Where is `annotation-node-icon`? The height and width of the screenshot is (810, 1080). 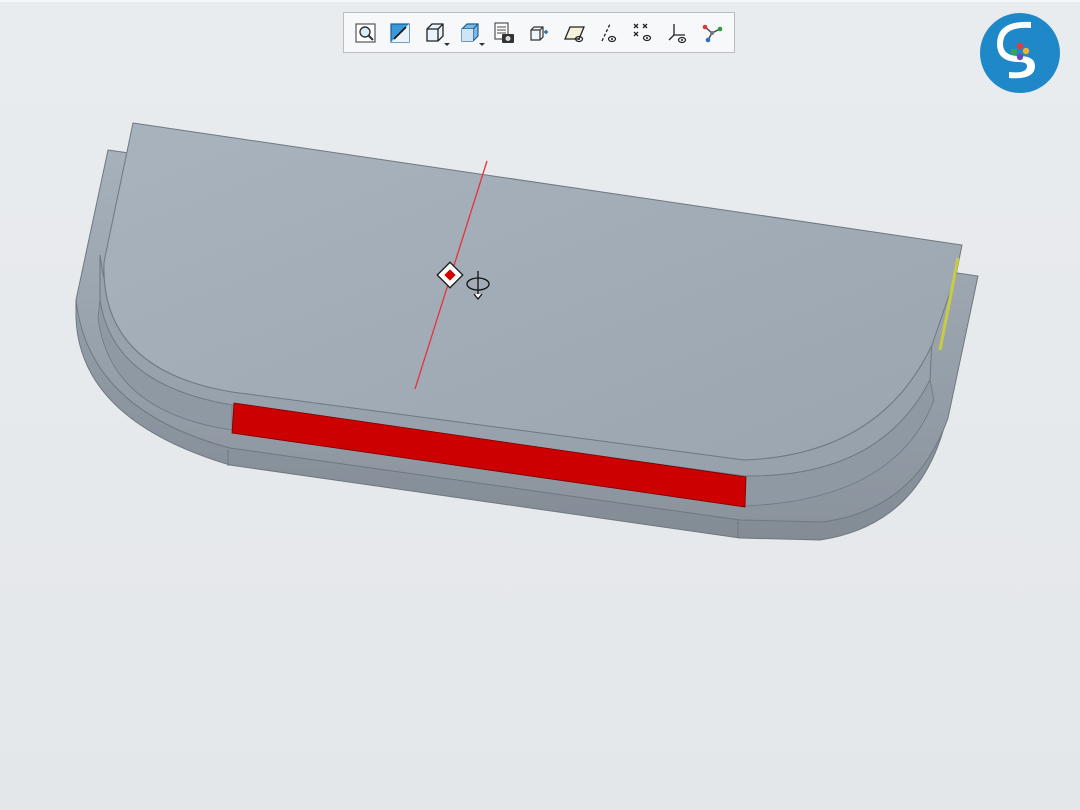 annotation-node-icon is located at coordinates (712, 33).